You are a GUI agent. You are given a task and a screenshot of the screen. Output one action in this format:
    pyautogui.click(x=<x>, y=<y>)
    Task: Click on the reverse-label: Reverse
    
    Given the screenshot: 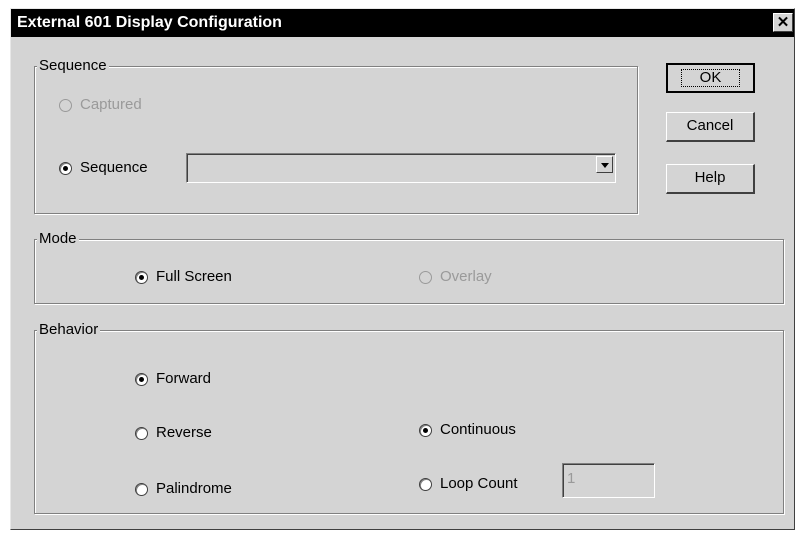 What is the action you would take?
    pyautogui.click(x=184, y=432)
    